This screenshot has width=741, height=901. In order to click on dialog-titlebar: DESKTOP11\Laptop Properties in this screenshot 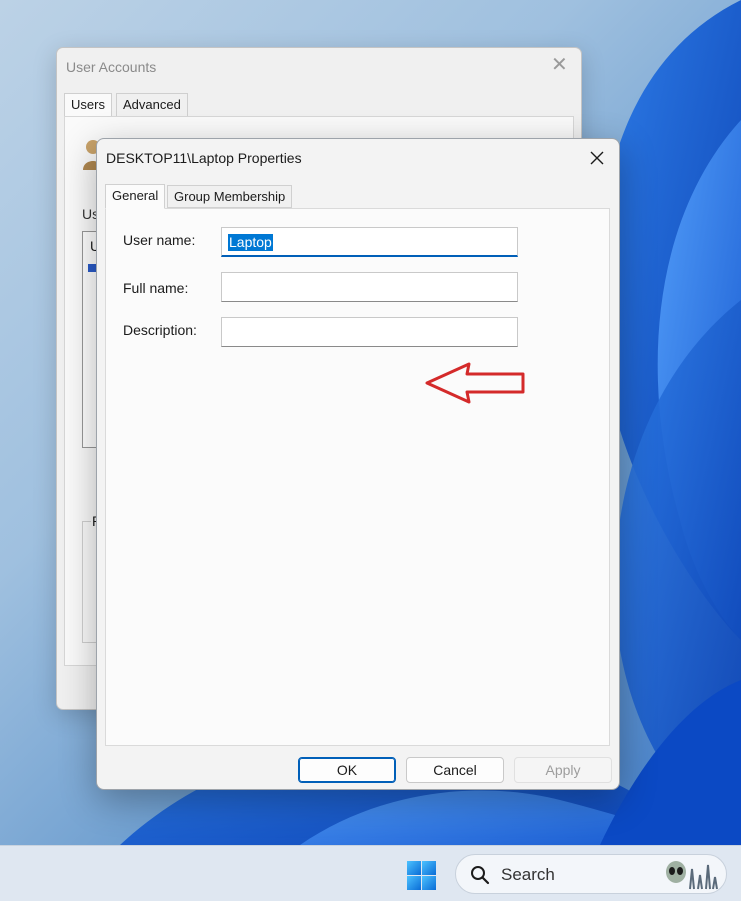, I will do `click(358, 158)`.